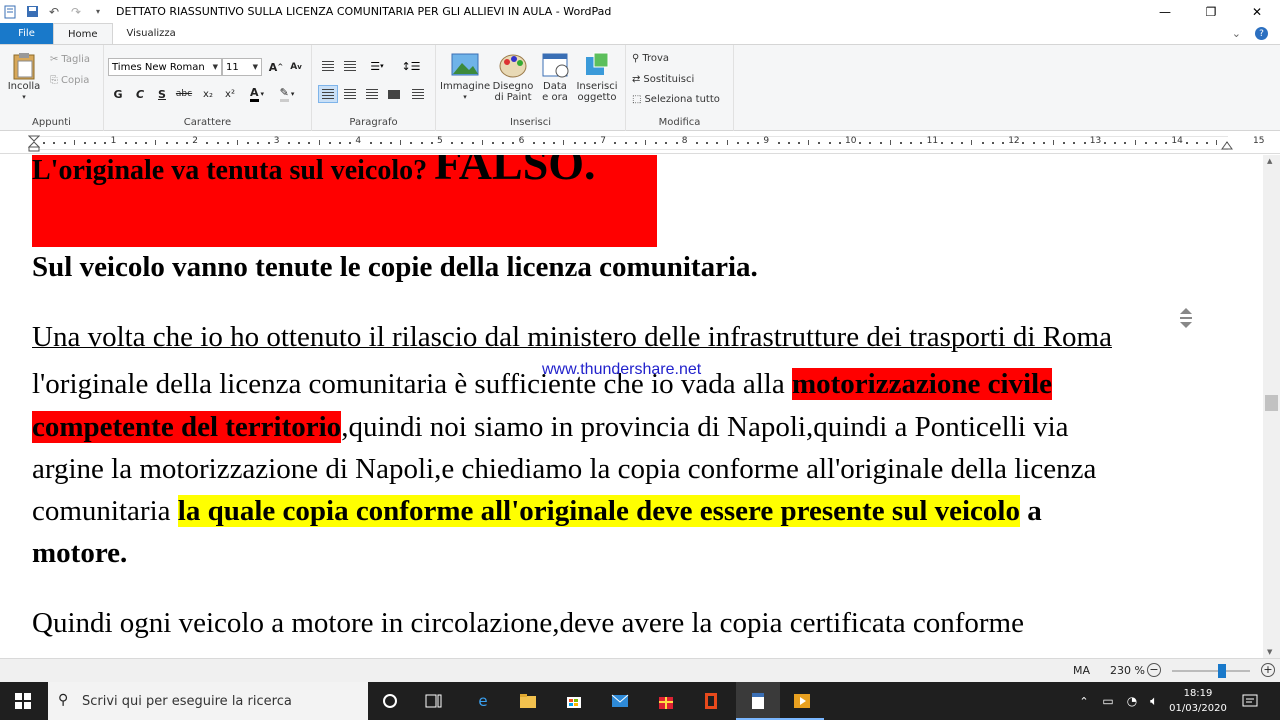 The width and height of the screenshot is (1280, 720). I want to click on superscript-button: x², so click(230, 94).